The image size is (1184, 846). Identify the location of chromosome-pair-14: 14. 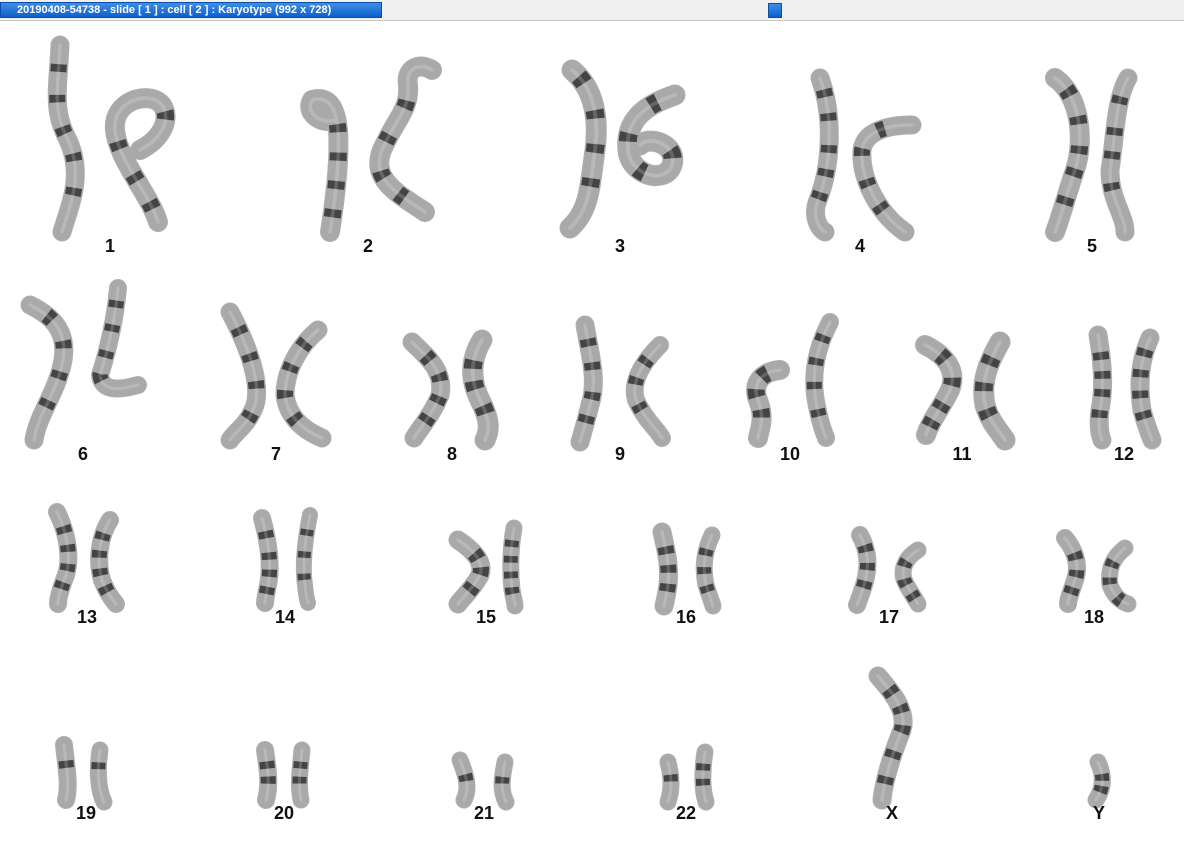
(285, 567).